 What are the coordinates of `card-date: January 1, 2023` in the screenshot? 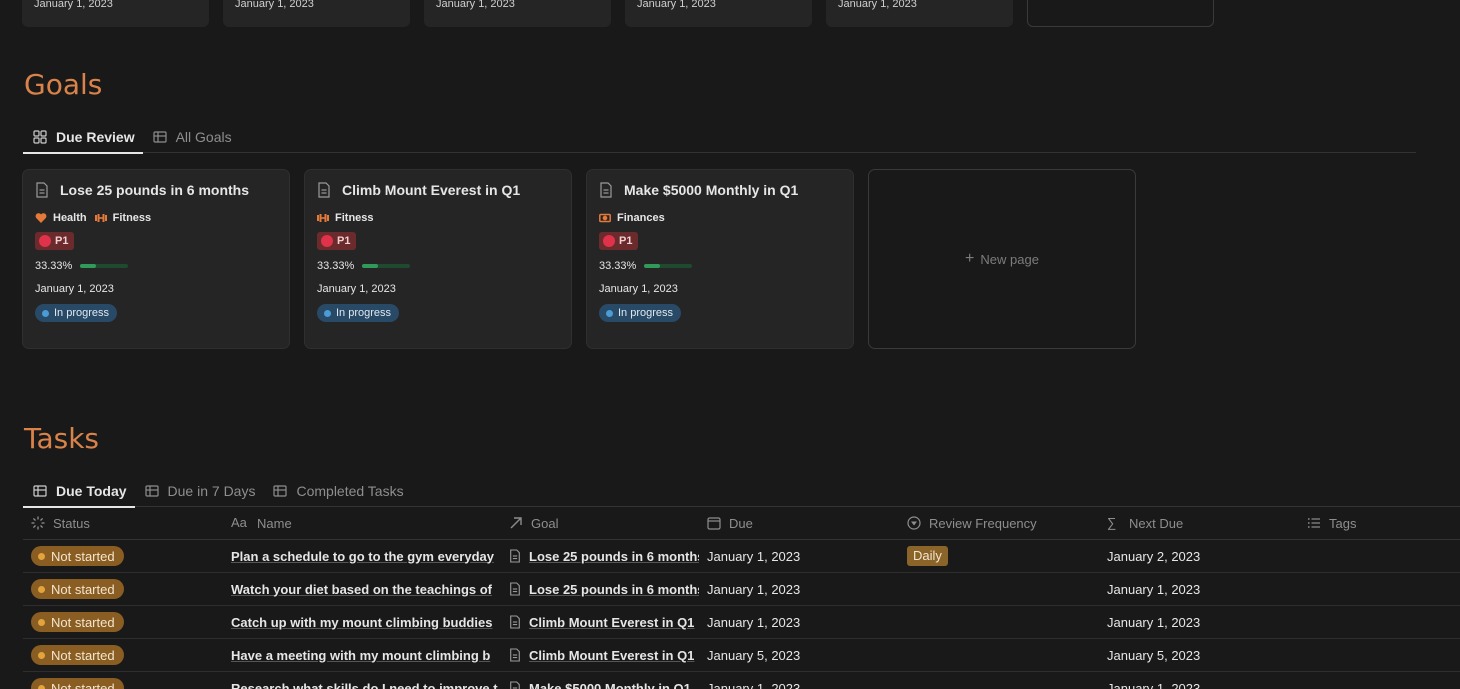 It's located at (676, 5).